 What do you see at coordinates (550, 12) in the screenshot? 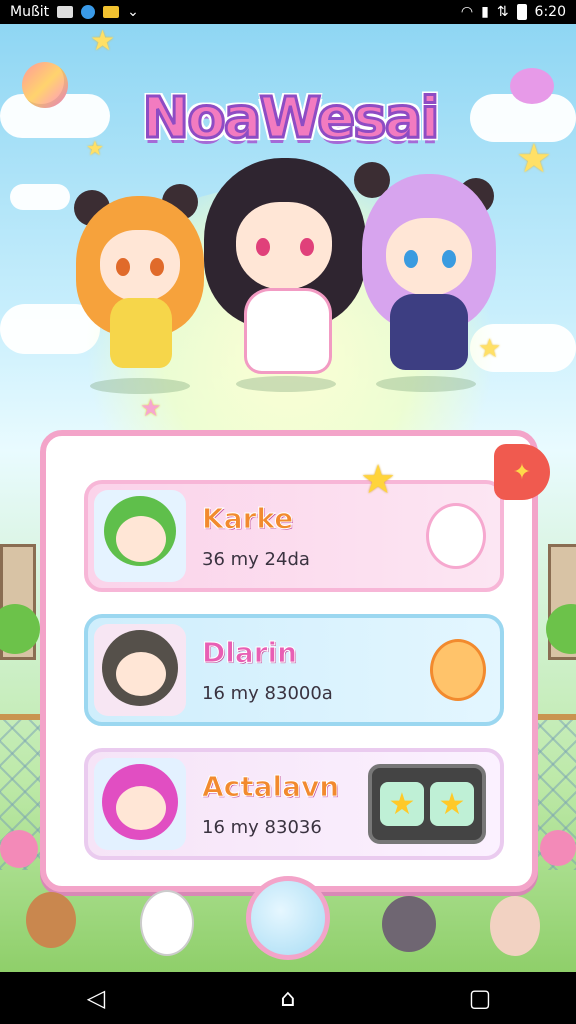
I see `clock: 6:20` at bounding box center [550, 12].